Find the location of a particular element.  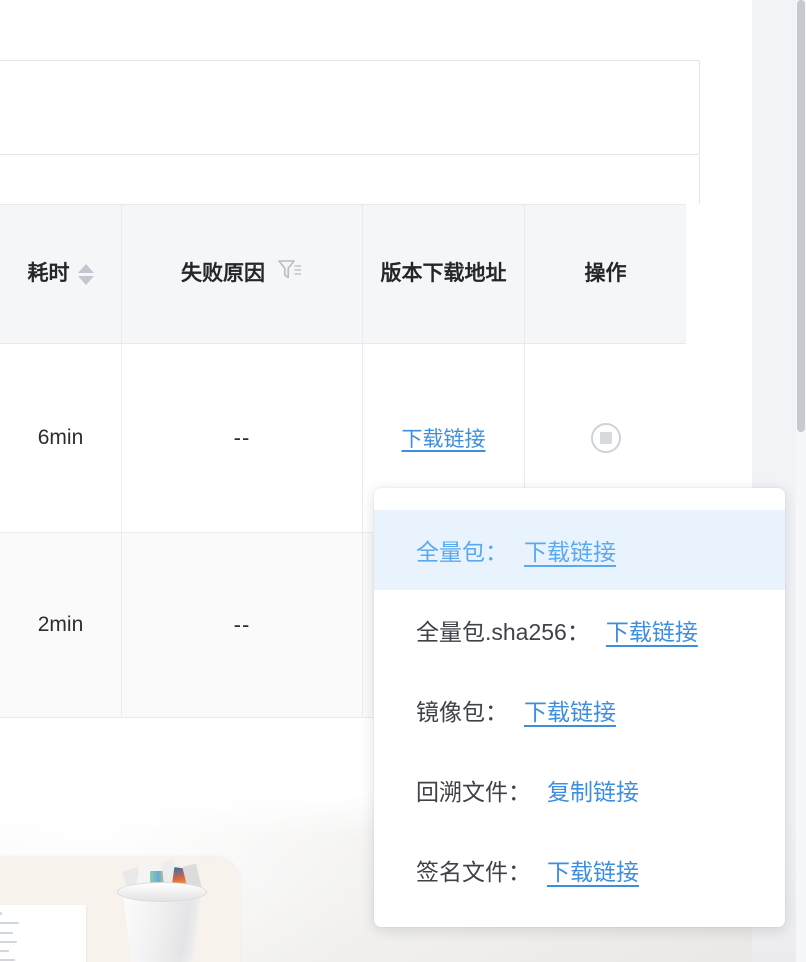

cell-duration-value: 6min is located at coordinates (60, 437).